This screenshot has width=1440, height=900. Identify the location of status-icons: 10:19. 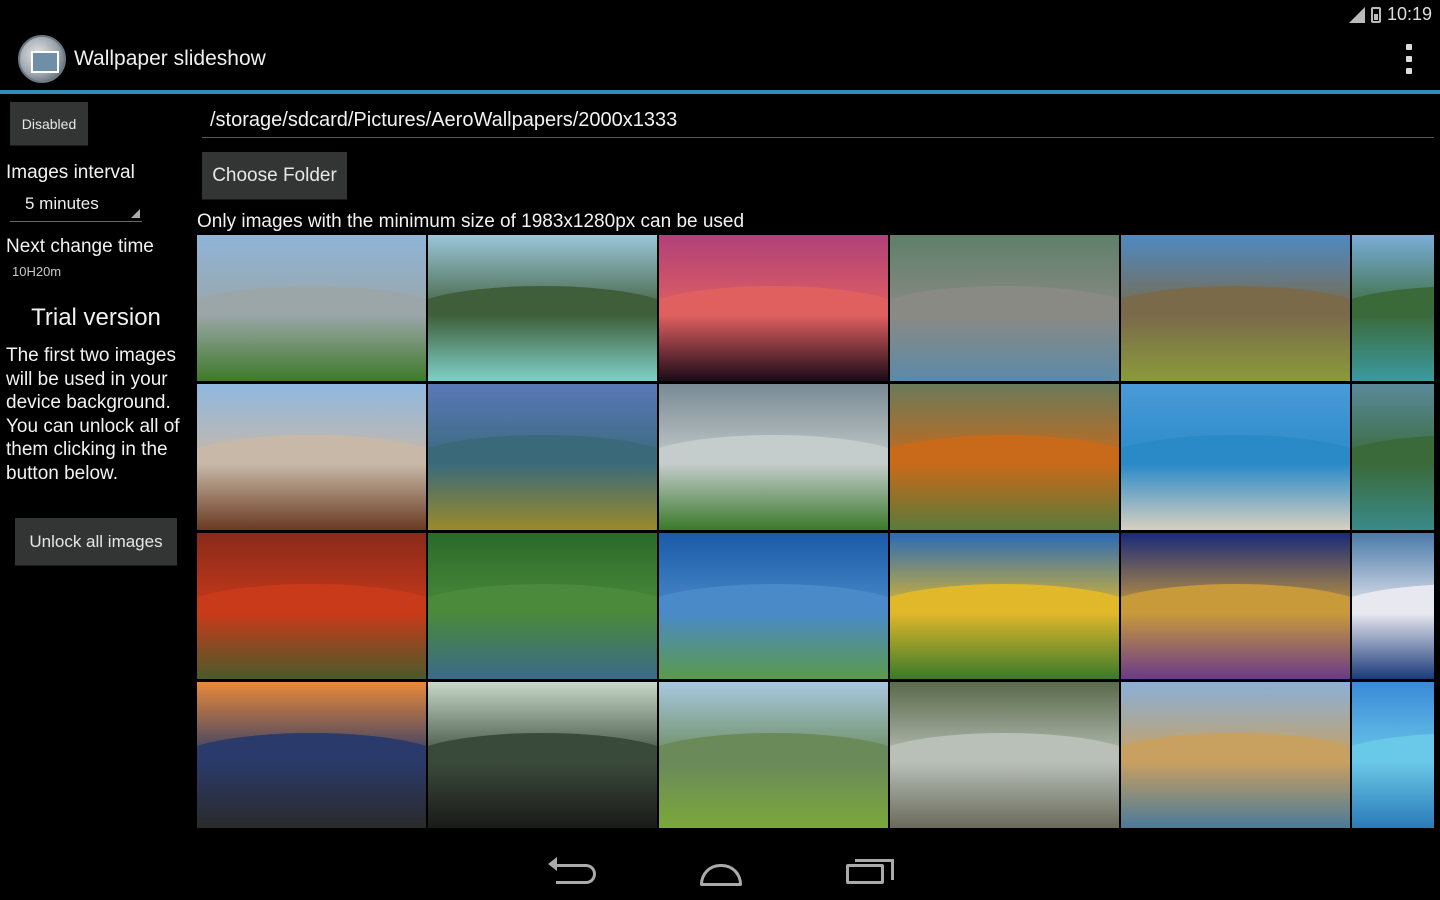
(1390, 14).